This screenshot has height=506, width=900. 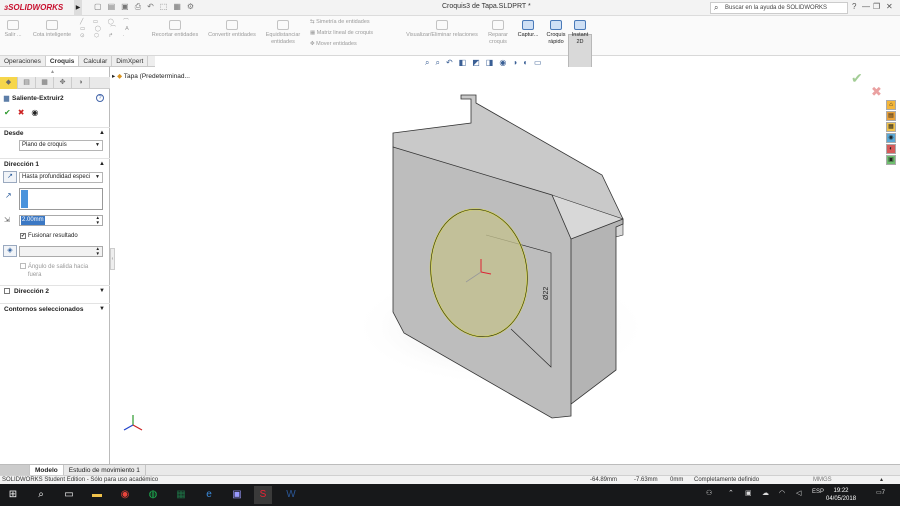 I want to click on clock: 19:22 04/05/2018, so click(x=841, y=495).